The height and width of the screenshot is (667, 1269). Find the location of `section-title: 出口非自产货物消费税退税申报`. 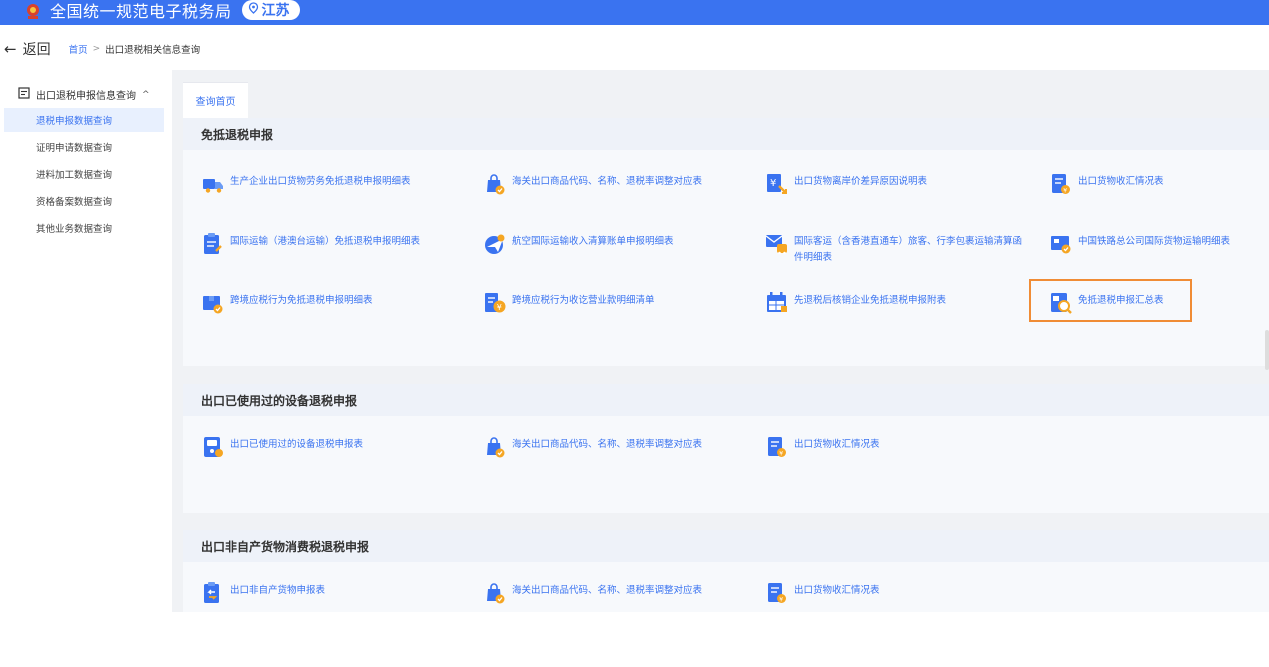

section-title: 出口非自产货物消费税退税申报 is located at coordinates (726, 546).